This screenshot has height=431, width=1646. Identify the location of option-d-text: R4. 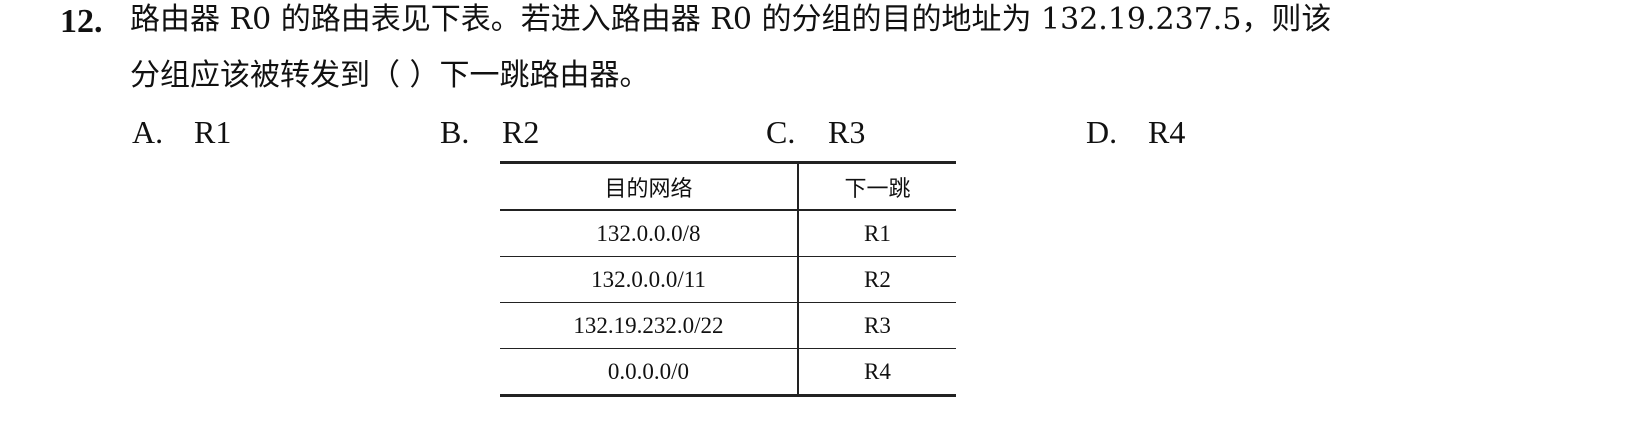
(1167, 132).